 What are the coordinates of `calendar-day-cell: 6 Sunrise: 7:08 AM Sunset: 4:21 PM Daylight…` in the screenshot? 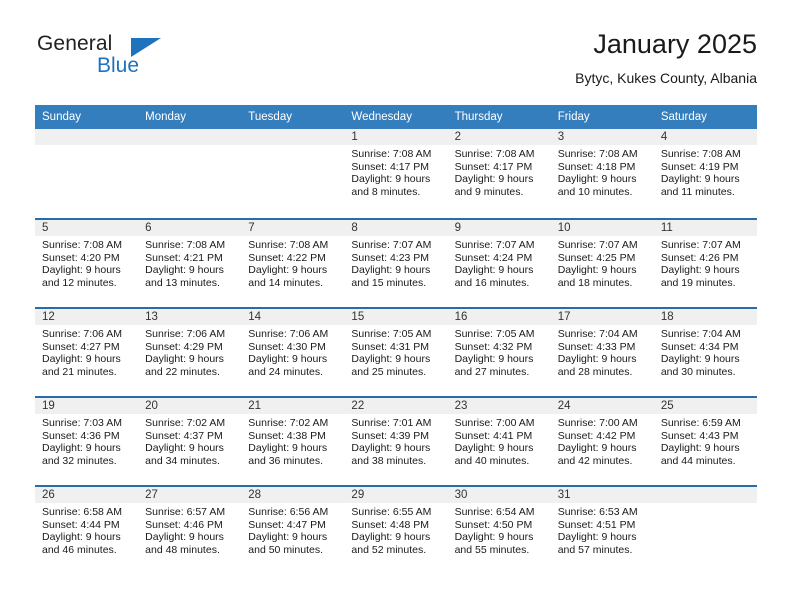 It's located at (190, 262).